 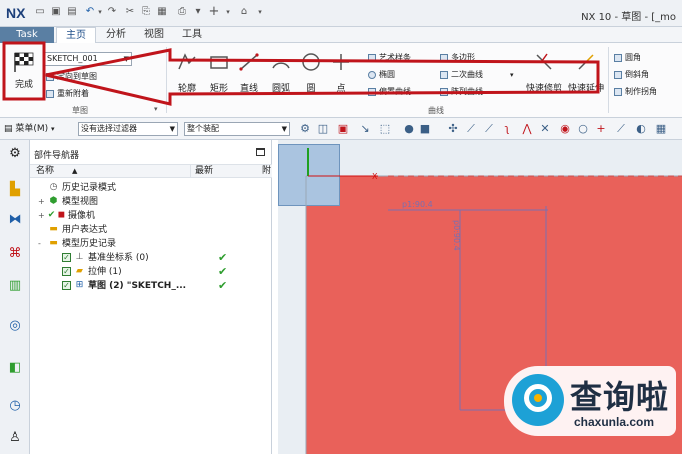 I want to click on paste-icon: ▦, so click(x=162, y=12).